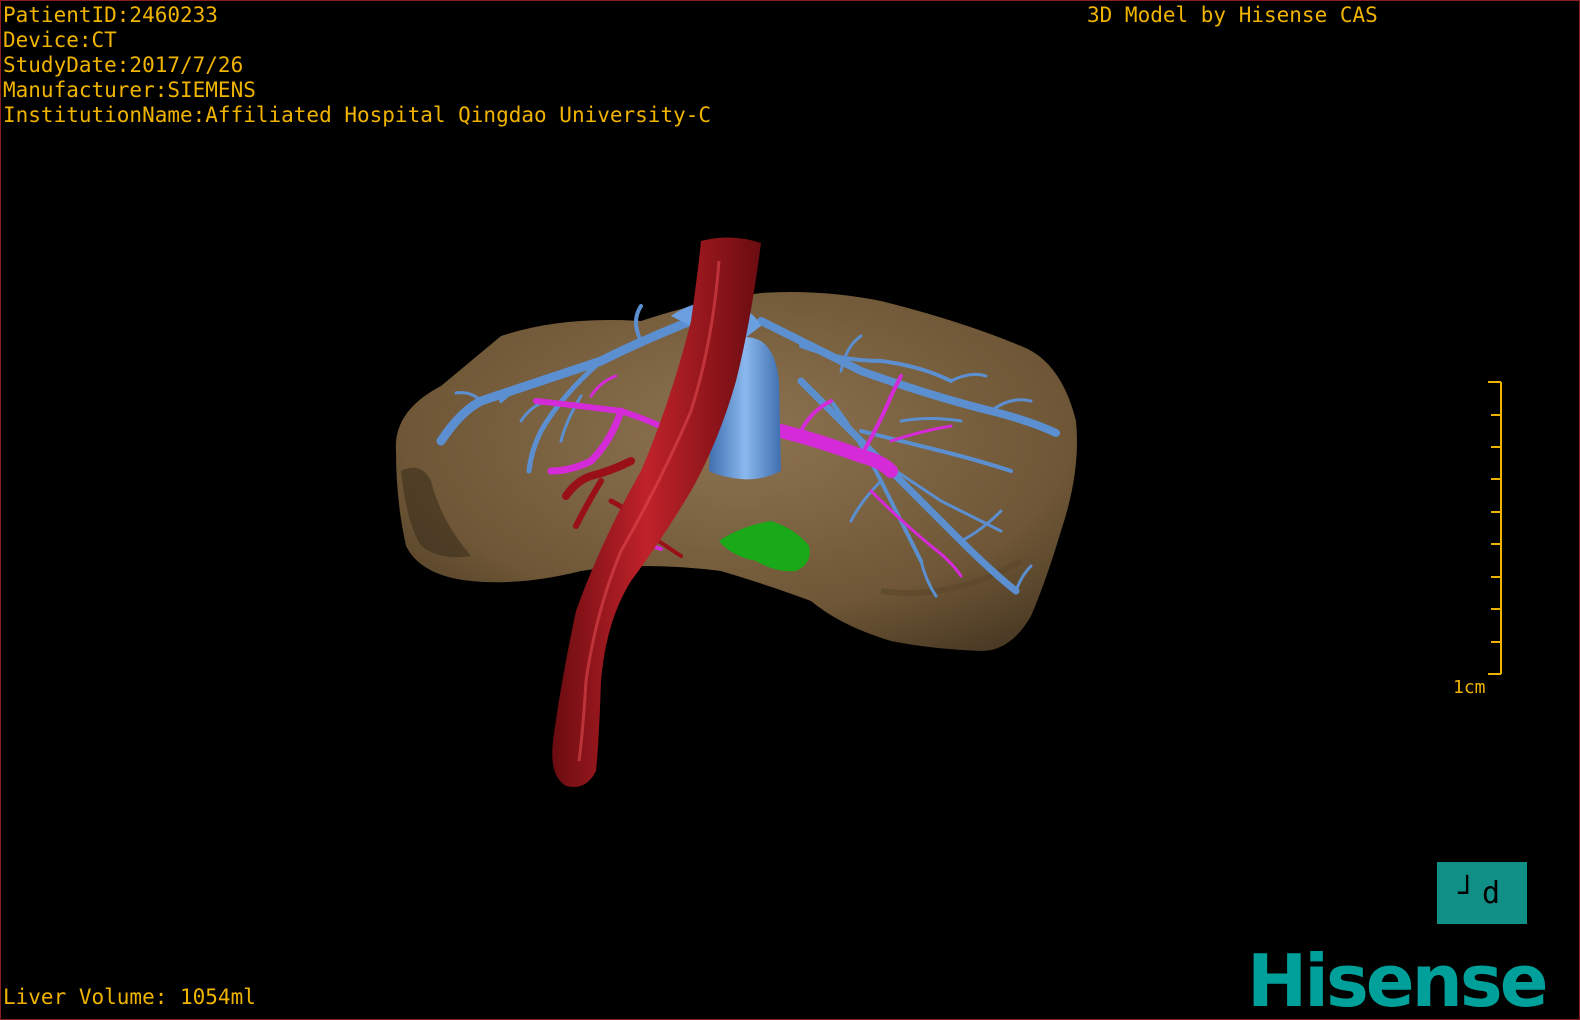 This screenshot has width=1580, height=1020. I want to click on liver-volume-text: Liver Volume: 1054ml, so click(129, 997).